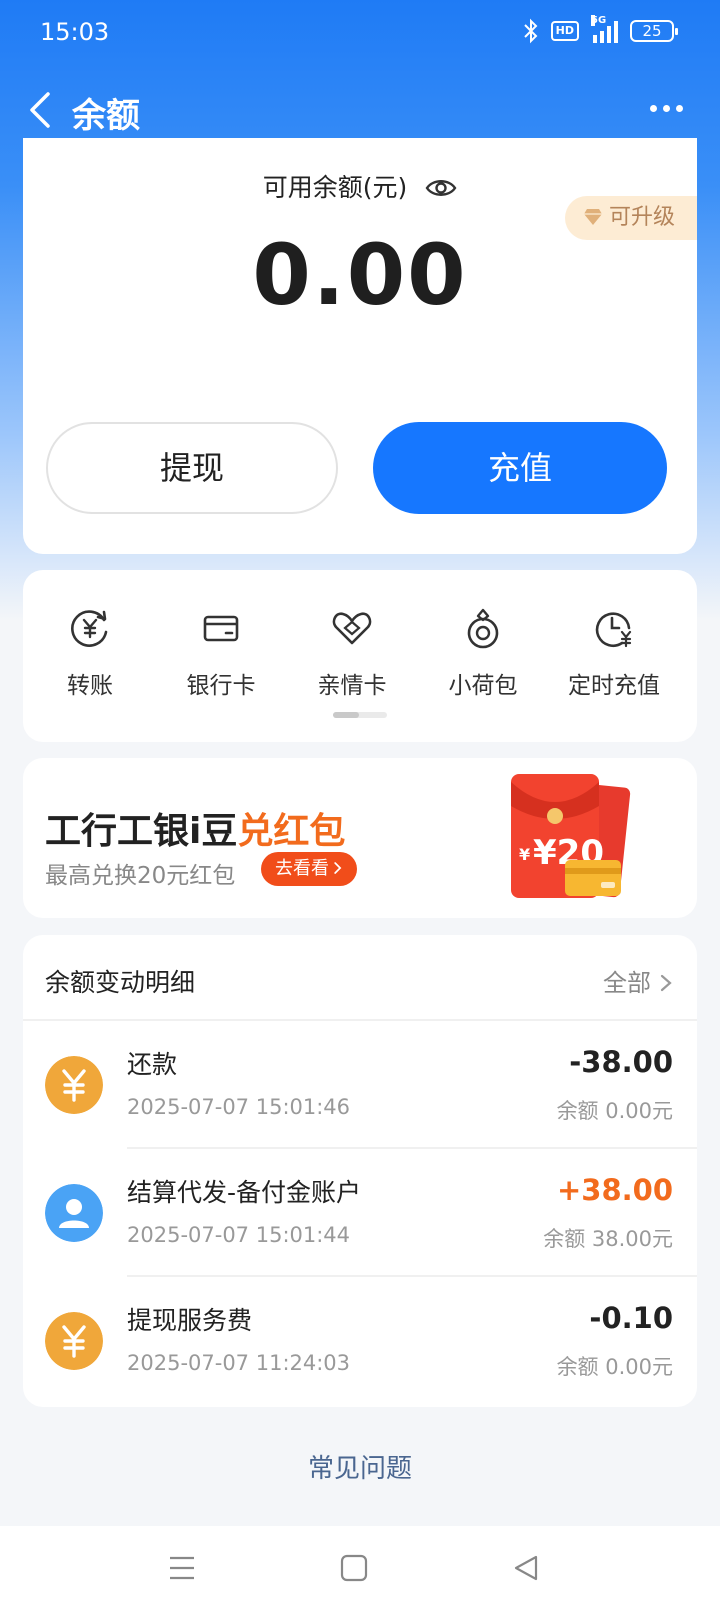 The height and width of the screenshot is (1612, 720). I want to click on transaction-amount: +38.00, so click(614, 1190).